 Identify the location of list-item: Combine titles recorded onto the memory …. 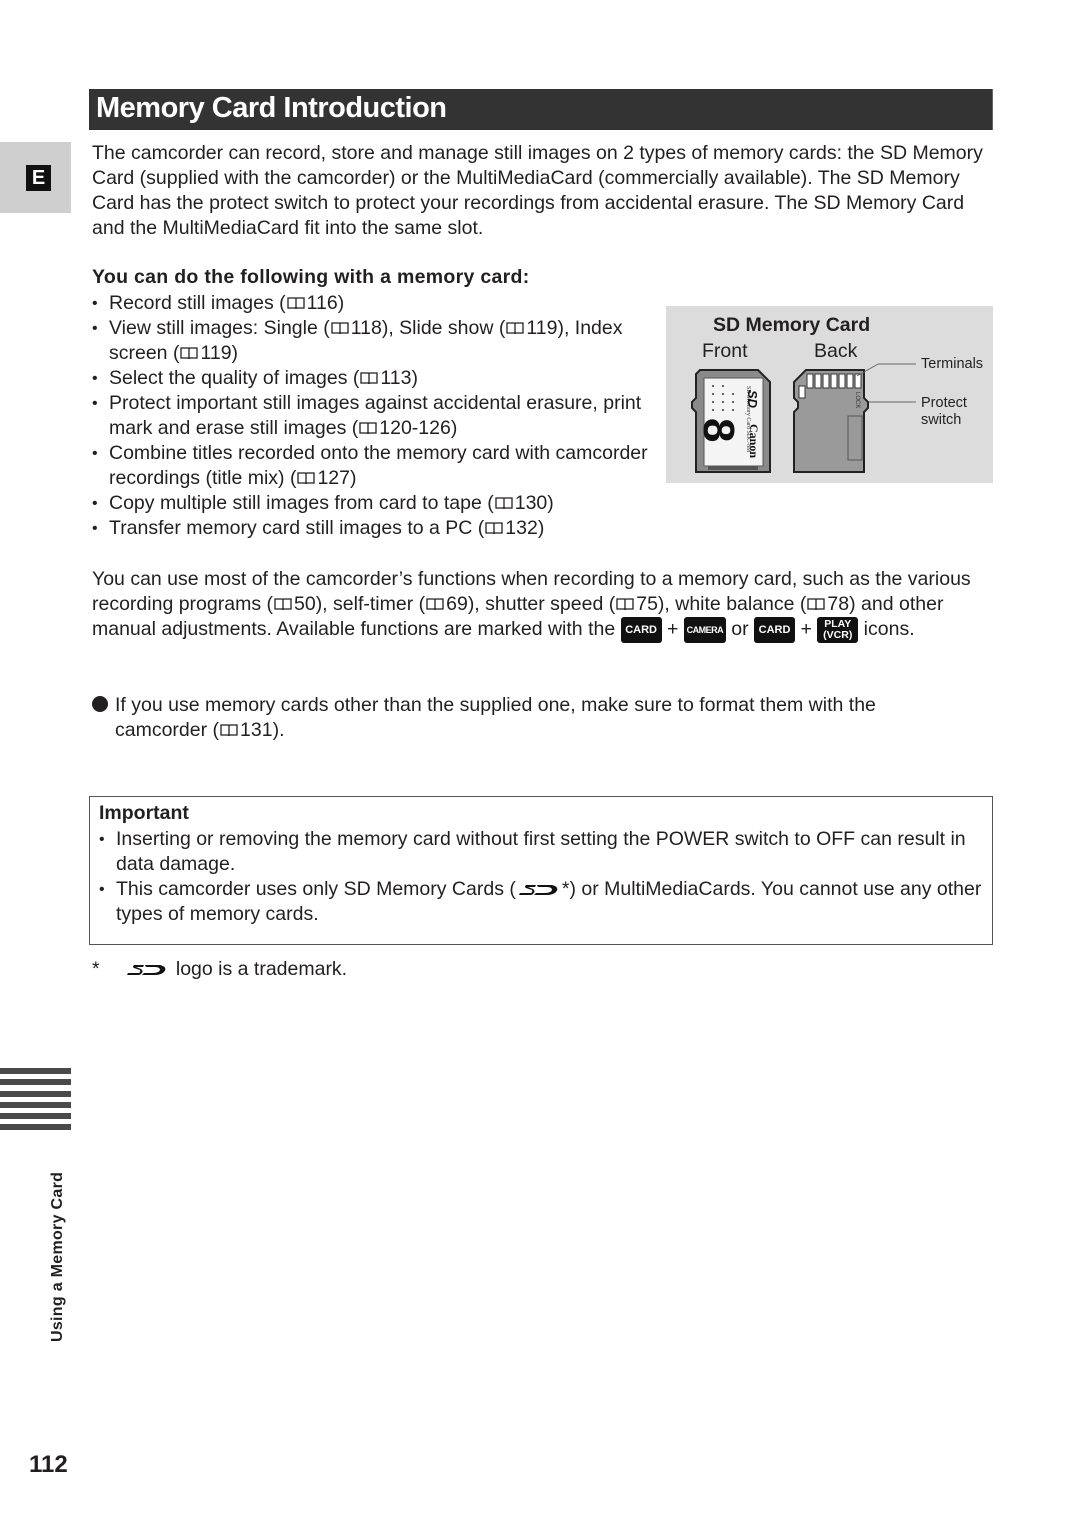
(372, 466).